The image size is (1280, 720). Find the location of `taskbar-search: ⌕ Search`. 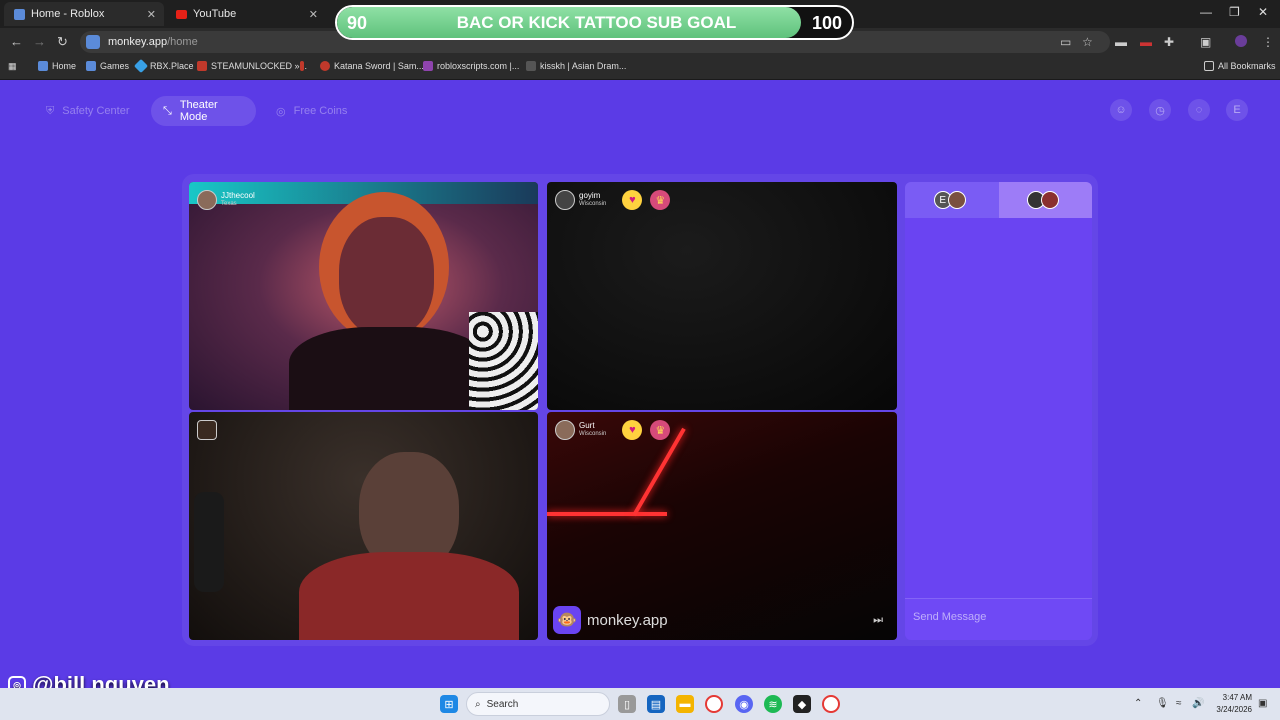

taskbar-search: ⌕ Search is located at coordinates (538, 704).